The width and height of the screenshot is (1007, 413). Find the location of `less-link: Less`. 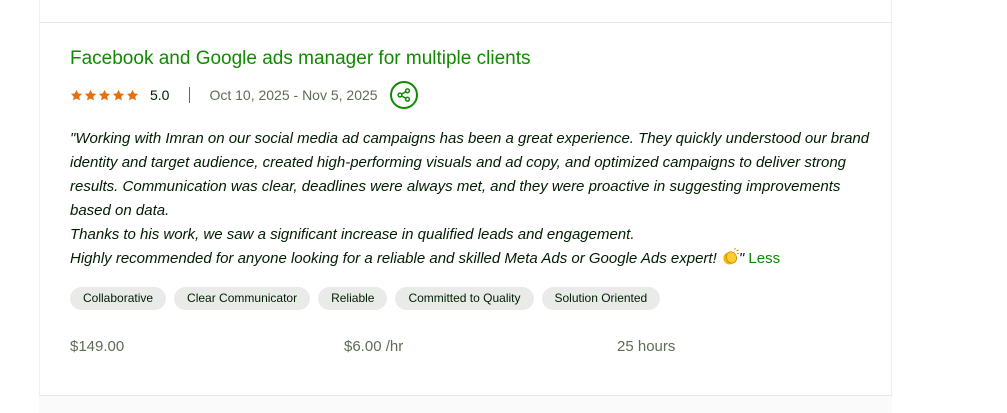

less-link: Less is located at coordinates (764, 258).